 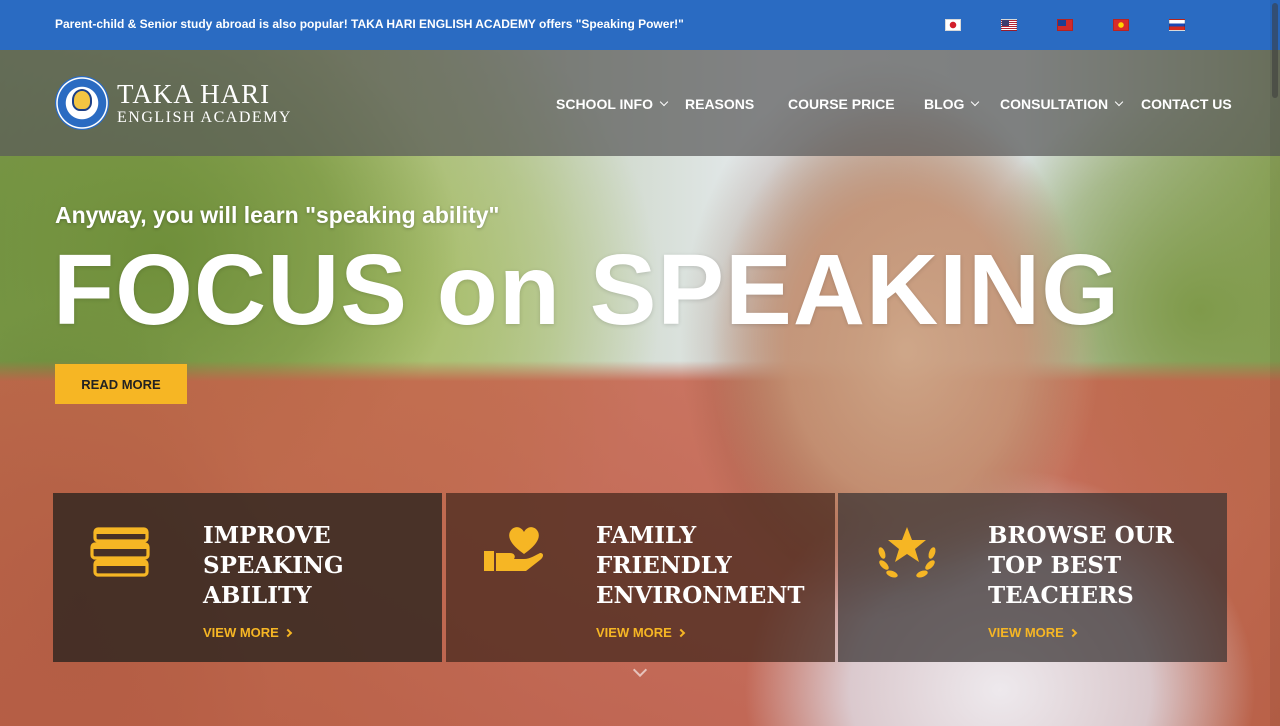 I want to click on nav-consultation: CONSULTATION, so click(x=1062, y=104).